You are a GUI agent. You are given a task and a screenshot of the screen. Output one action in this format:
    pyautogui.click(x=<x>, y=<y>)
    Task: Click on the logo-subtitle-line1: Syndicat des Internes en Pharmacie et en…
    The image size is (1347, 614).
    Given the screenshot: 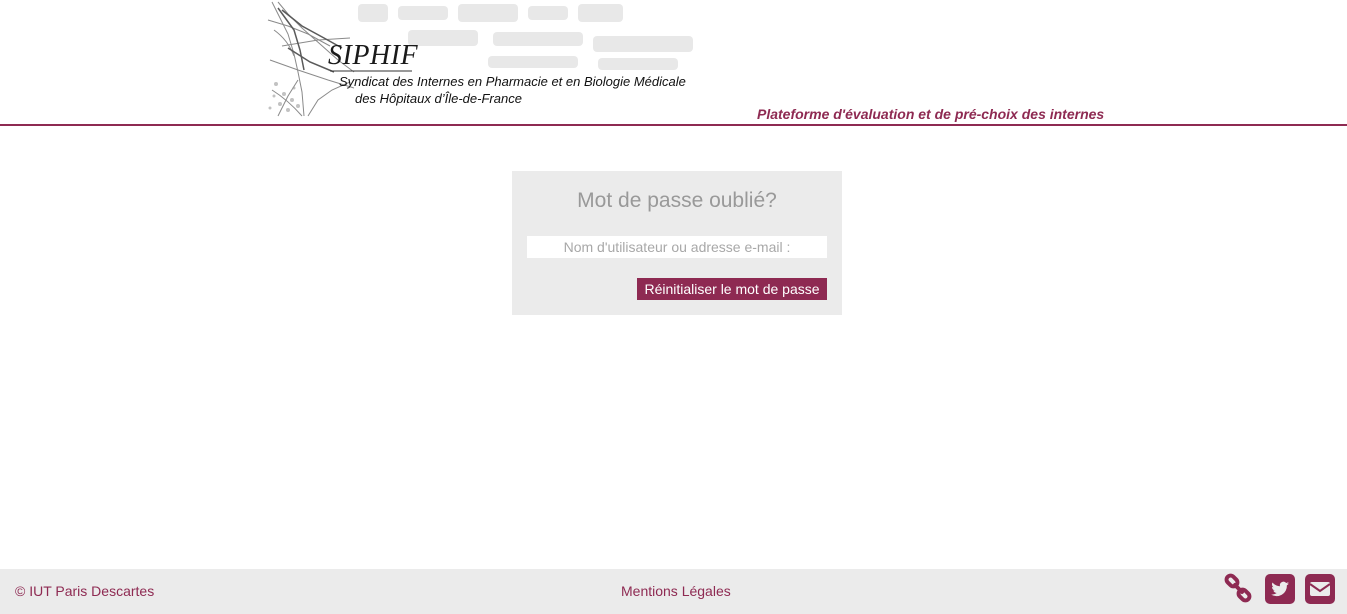 What is the action you would take?
    pyautogui.click(x=512, y=81)
    